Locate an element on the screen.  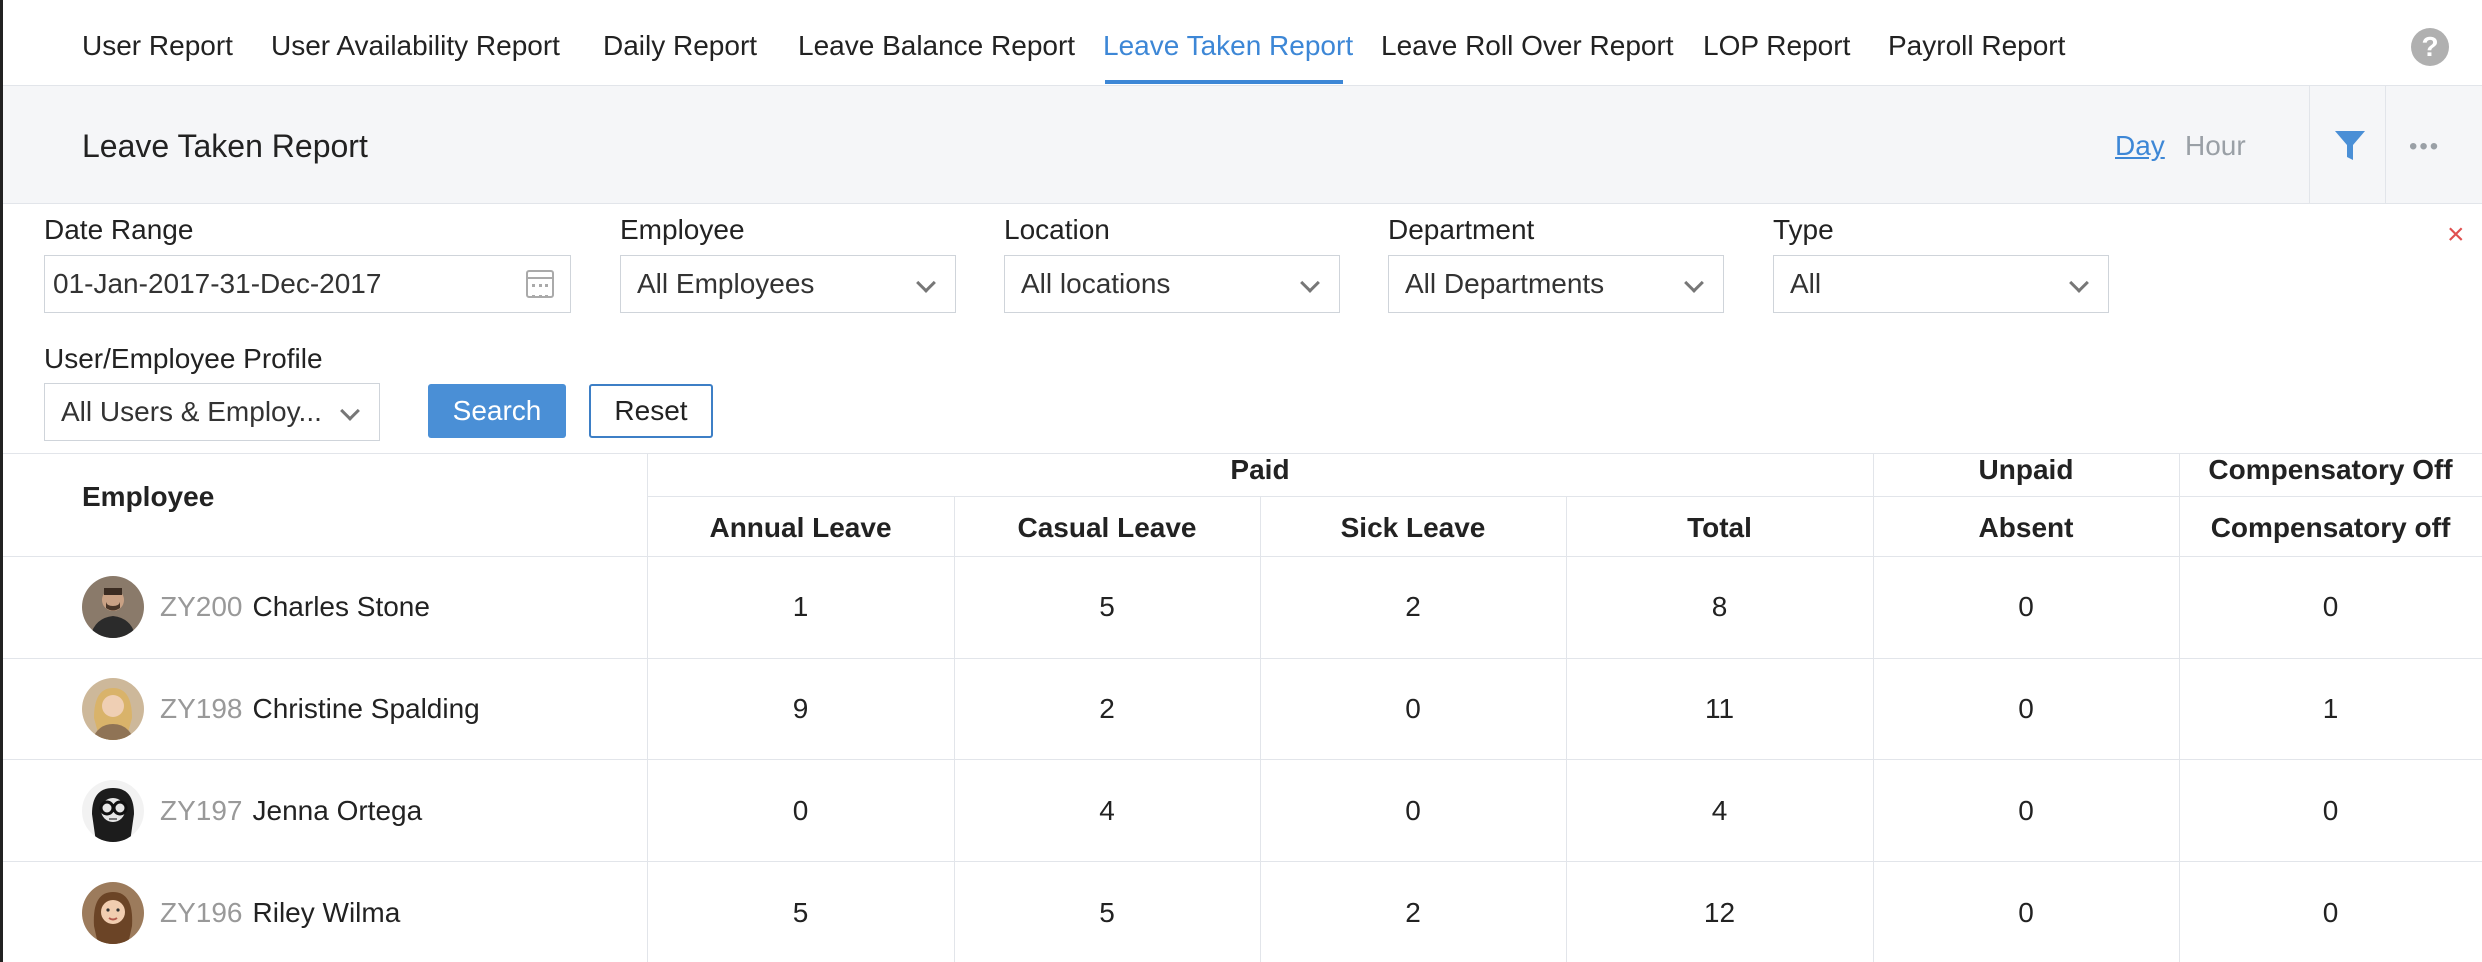
table-row: ZY198 Christine Spalding is located at coordinates (281, 709).